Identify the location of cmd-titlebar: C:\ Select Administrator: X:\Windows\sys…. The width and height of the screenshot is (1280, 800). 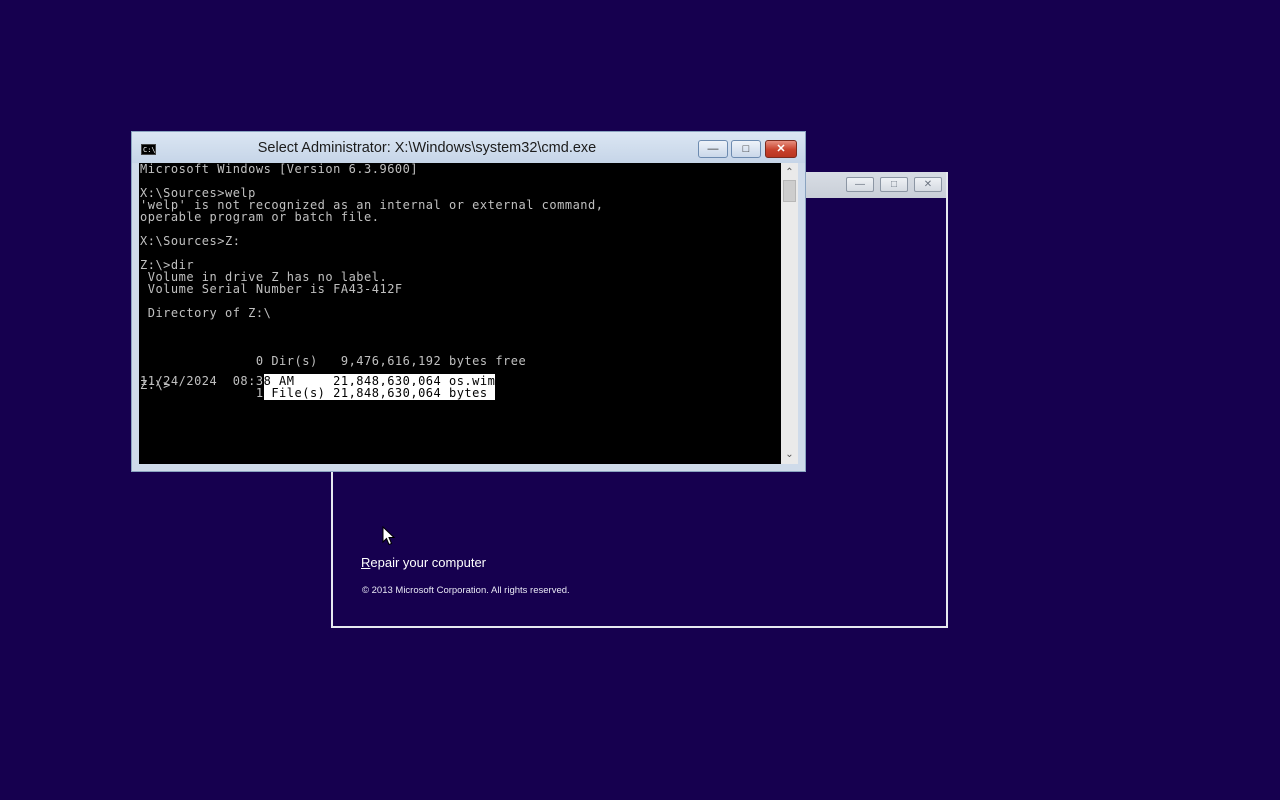
(468, 147).